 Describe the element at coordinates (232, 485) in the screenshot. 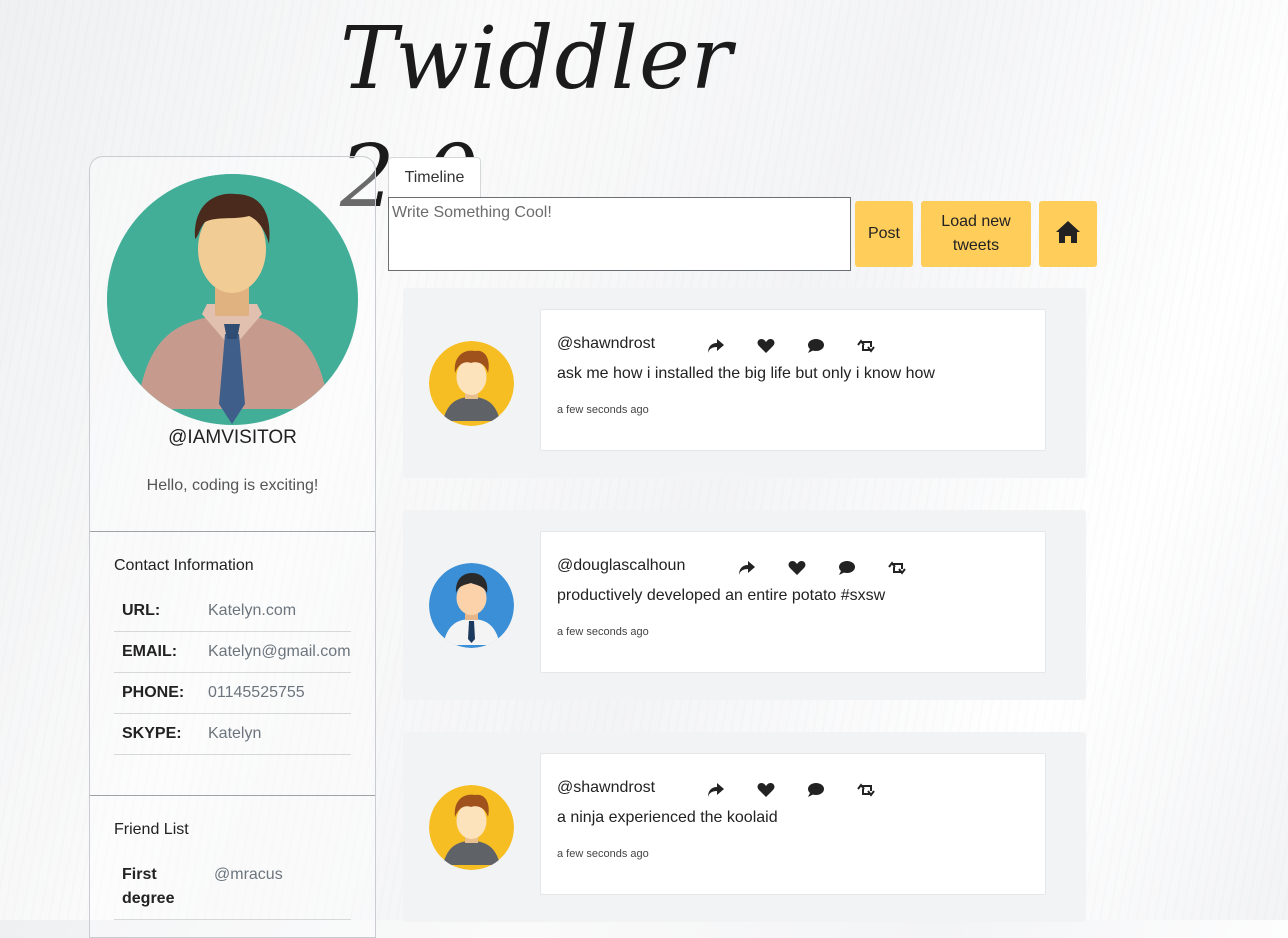

I see `profile-bio: Hello, coding is exciting!` at that location.